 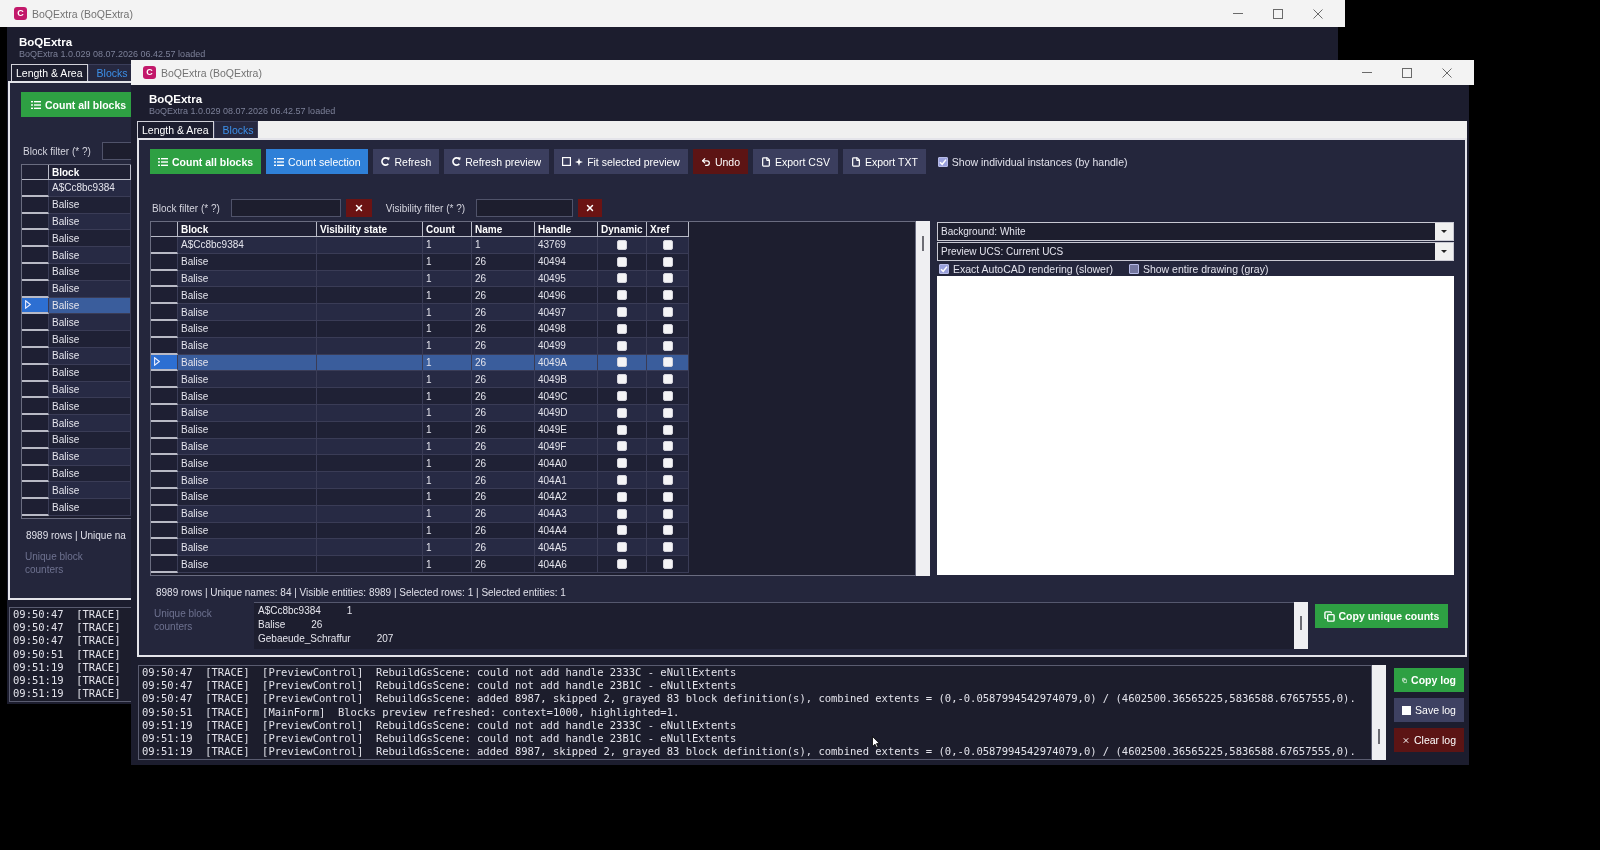 What do you see at coordinates (1195, 231) in the screenshot?
I see `dropdown: Background: White` at bounding box center [1195, 231].